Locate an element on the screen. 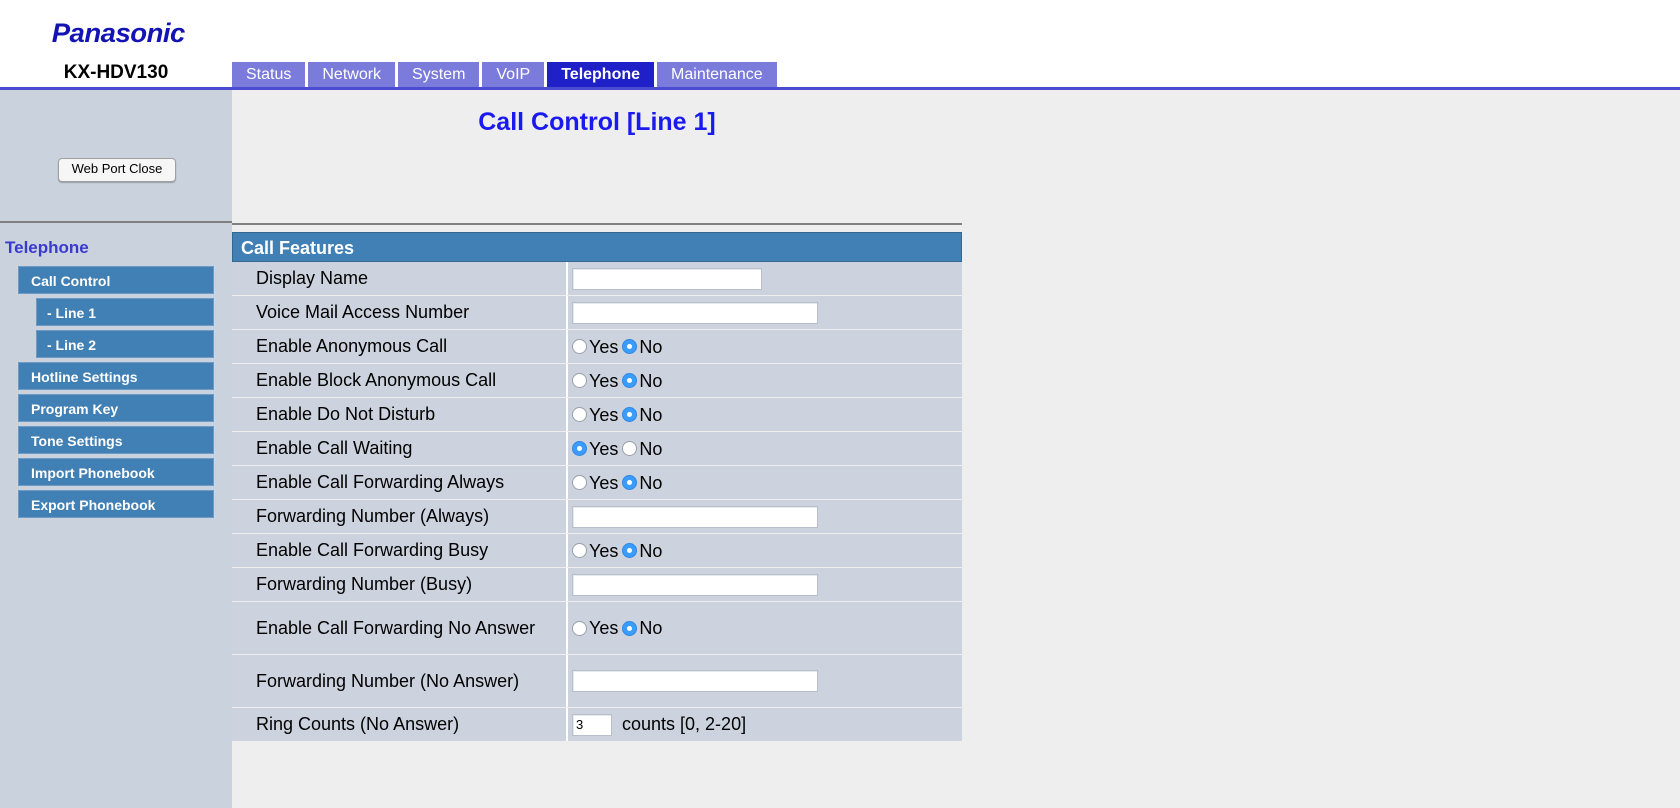 The width and height of the screenshot is (1680, 808). row-label-forwarding-number-busy: Forwarding Number (Busy) is located at coordinates (400, 584).